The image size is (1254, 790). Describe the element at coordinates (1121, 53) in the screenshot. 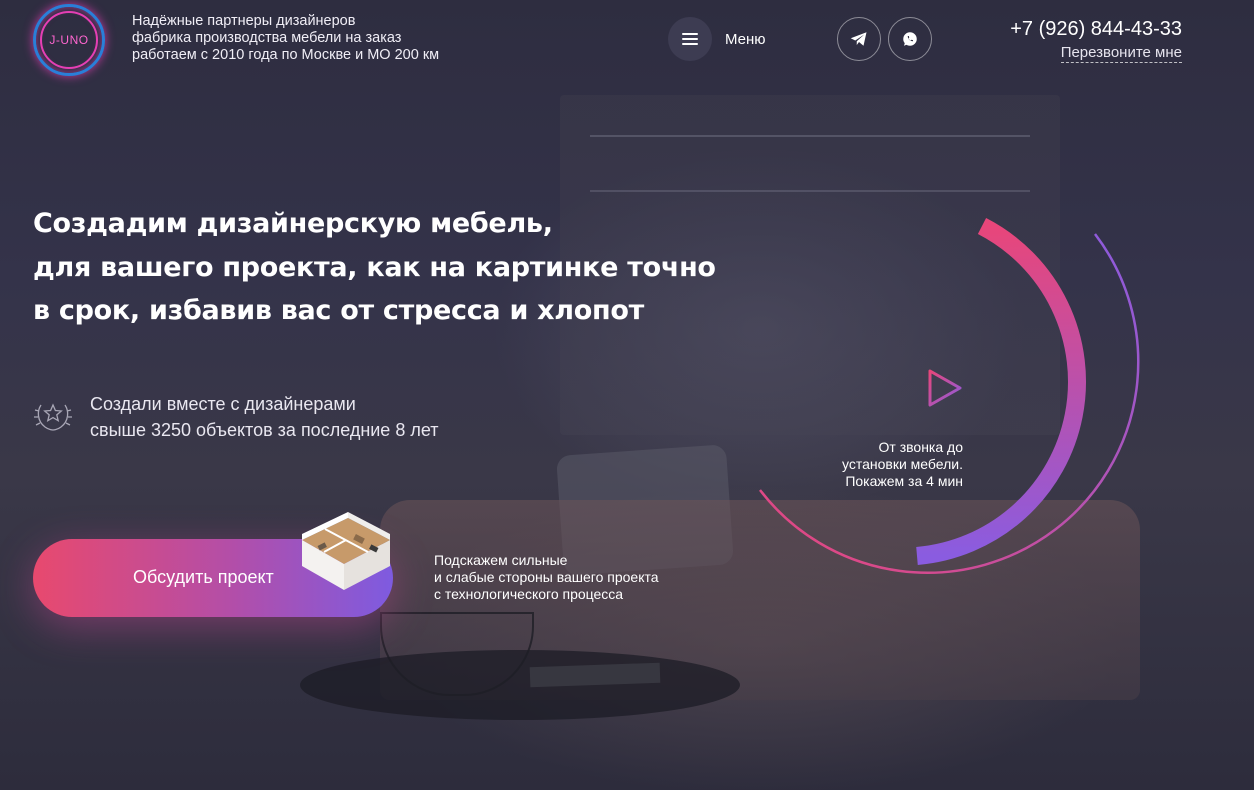

I see `callback-link: Перезвоните мне` at that location.